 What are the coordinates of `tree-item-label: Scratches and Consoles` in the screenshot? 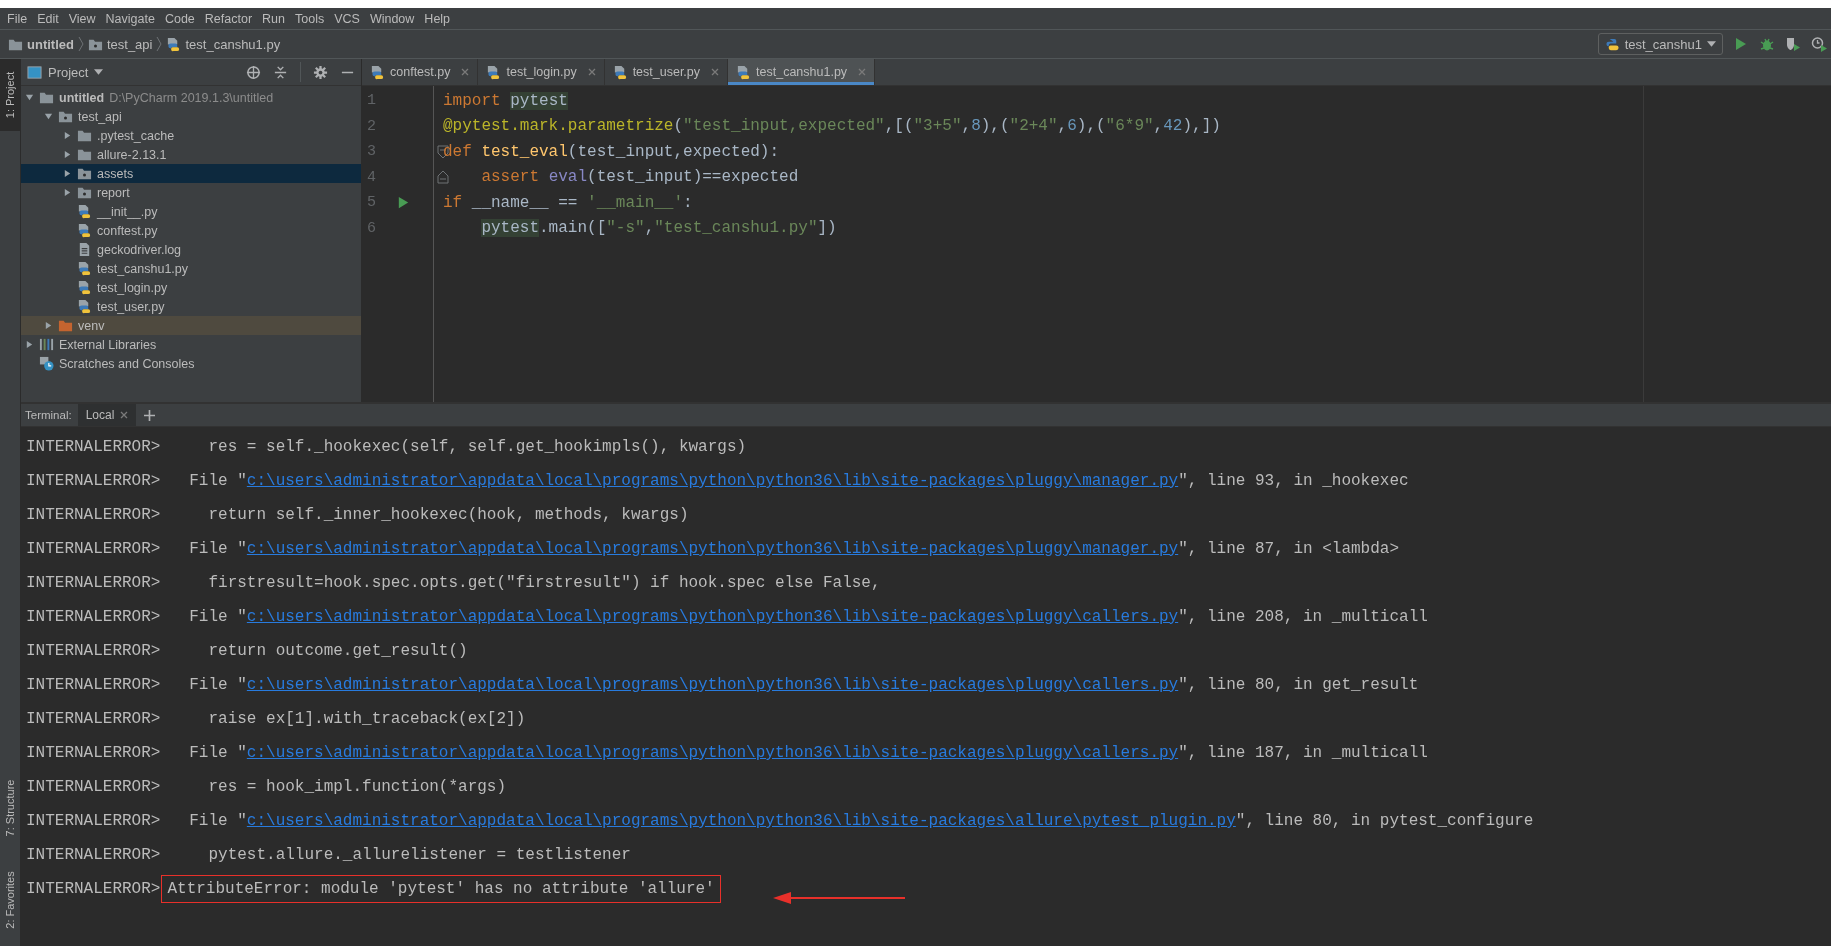 It's located at (127, 363).